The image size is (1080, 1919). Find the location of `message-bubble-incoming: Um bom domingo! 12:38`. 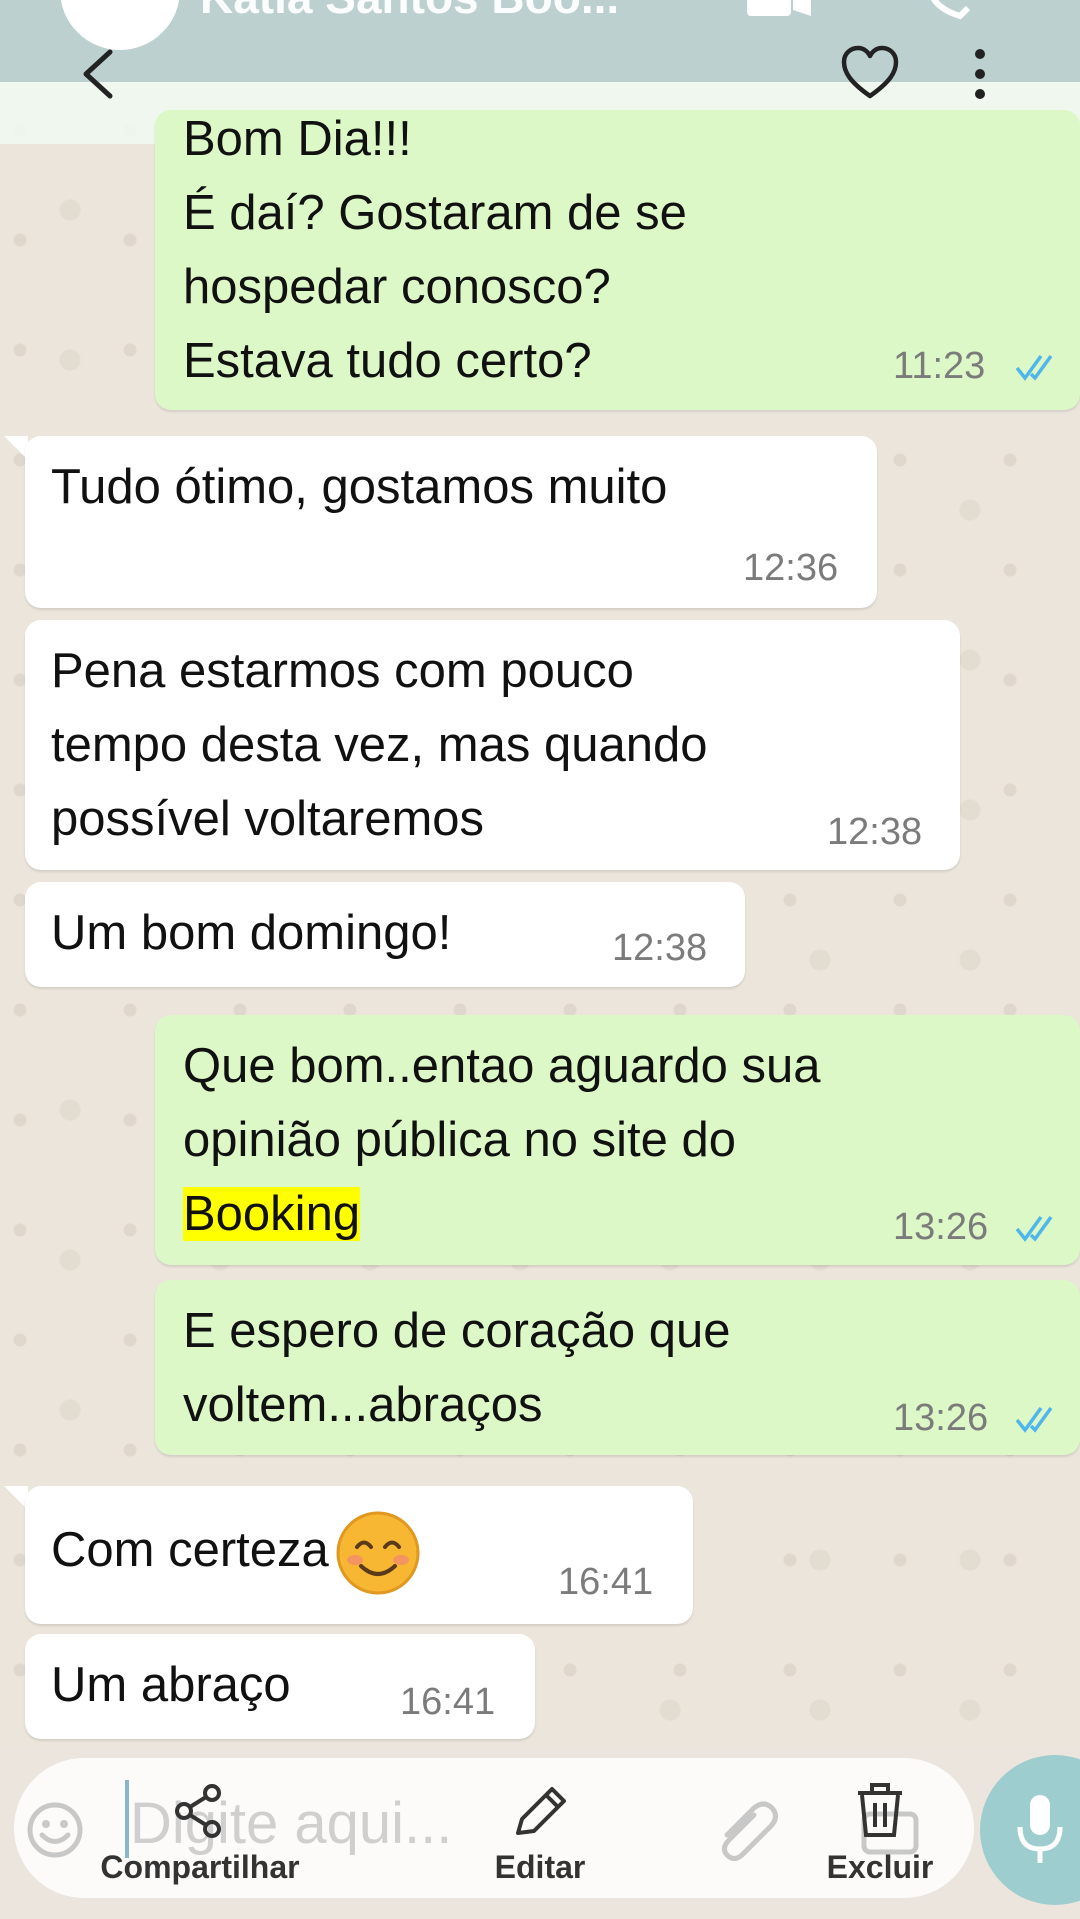

message-bubble-incoming: Um bom domingo! 12:38 is located at coordinates (385, 934).